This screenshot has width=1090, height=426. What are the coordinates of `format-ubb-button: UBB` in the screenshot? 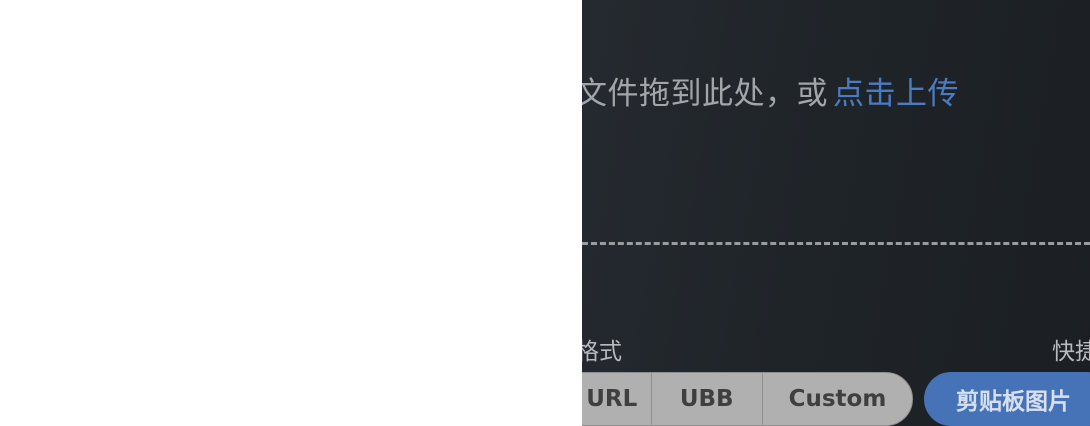 It's located at (707, 399).